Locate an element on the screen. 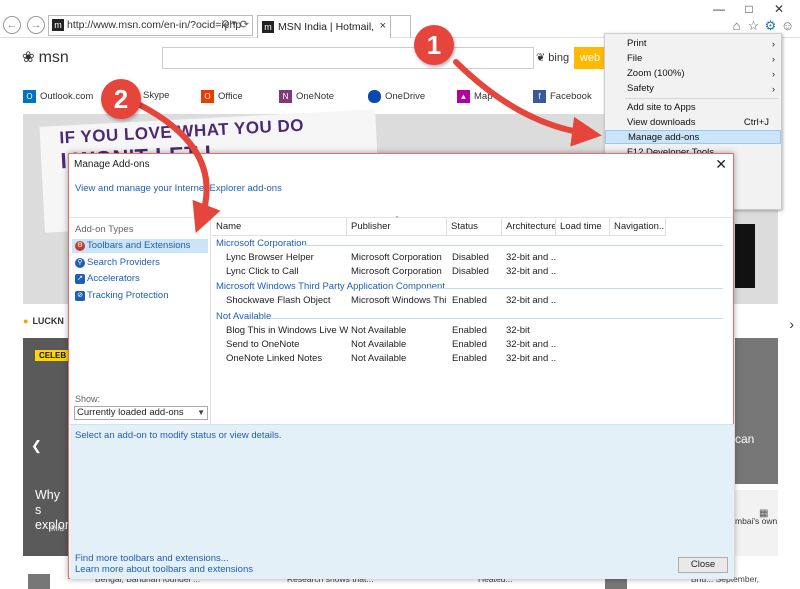 The height and width of the screenshot is (589, 800). addon-types-header: Add-on Types is located at coordinates (104, 229).